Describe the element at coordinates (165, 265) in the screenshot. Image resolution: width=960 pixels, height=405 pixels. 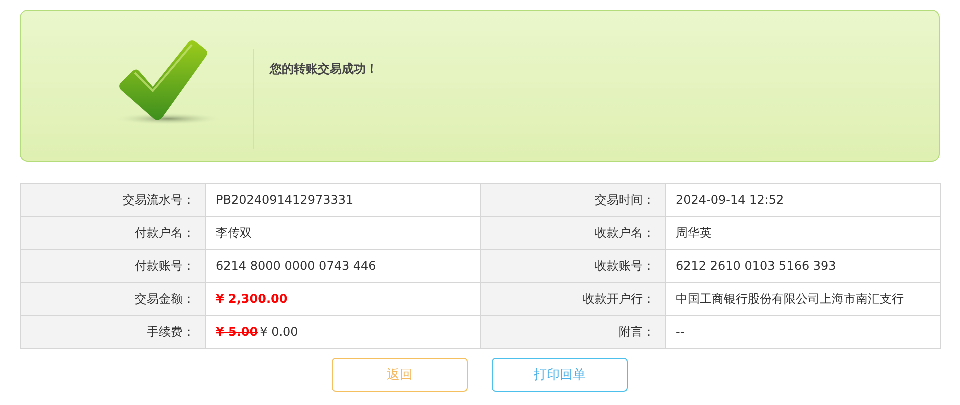
I see `field-label: 付款账号：` at that location.